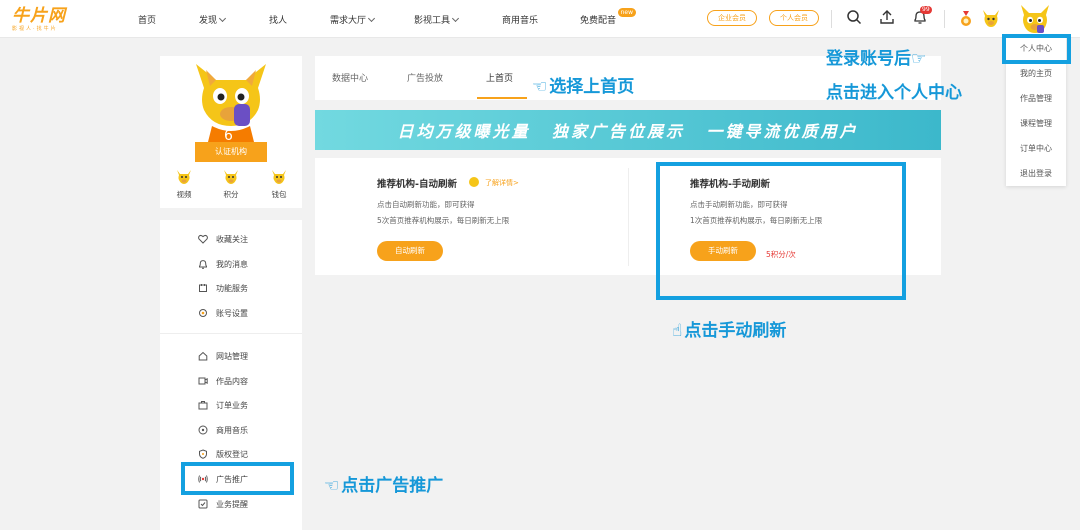 The image size is (1080, 530). I want to click on dropdown-logout: 退出登录, so click(1036, 173).